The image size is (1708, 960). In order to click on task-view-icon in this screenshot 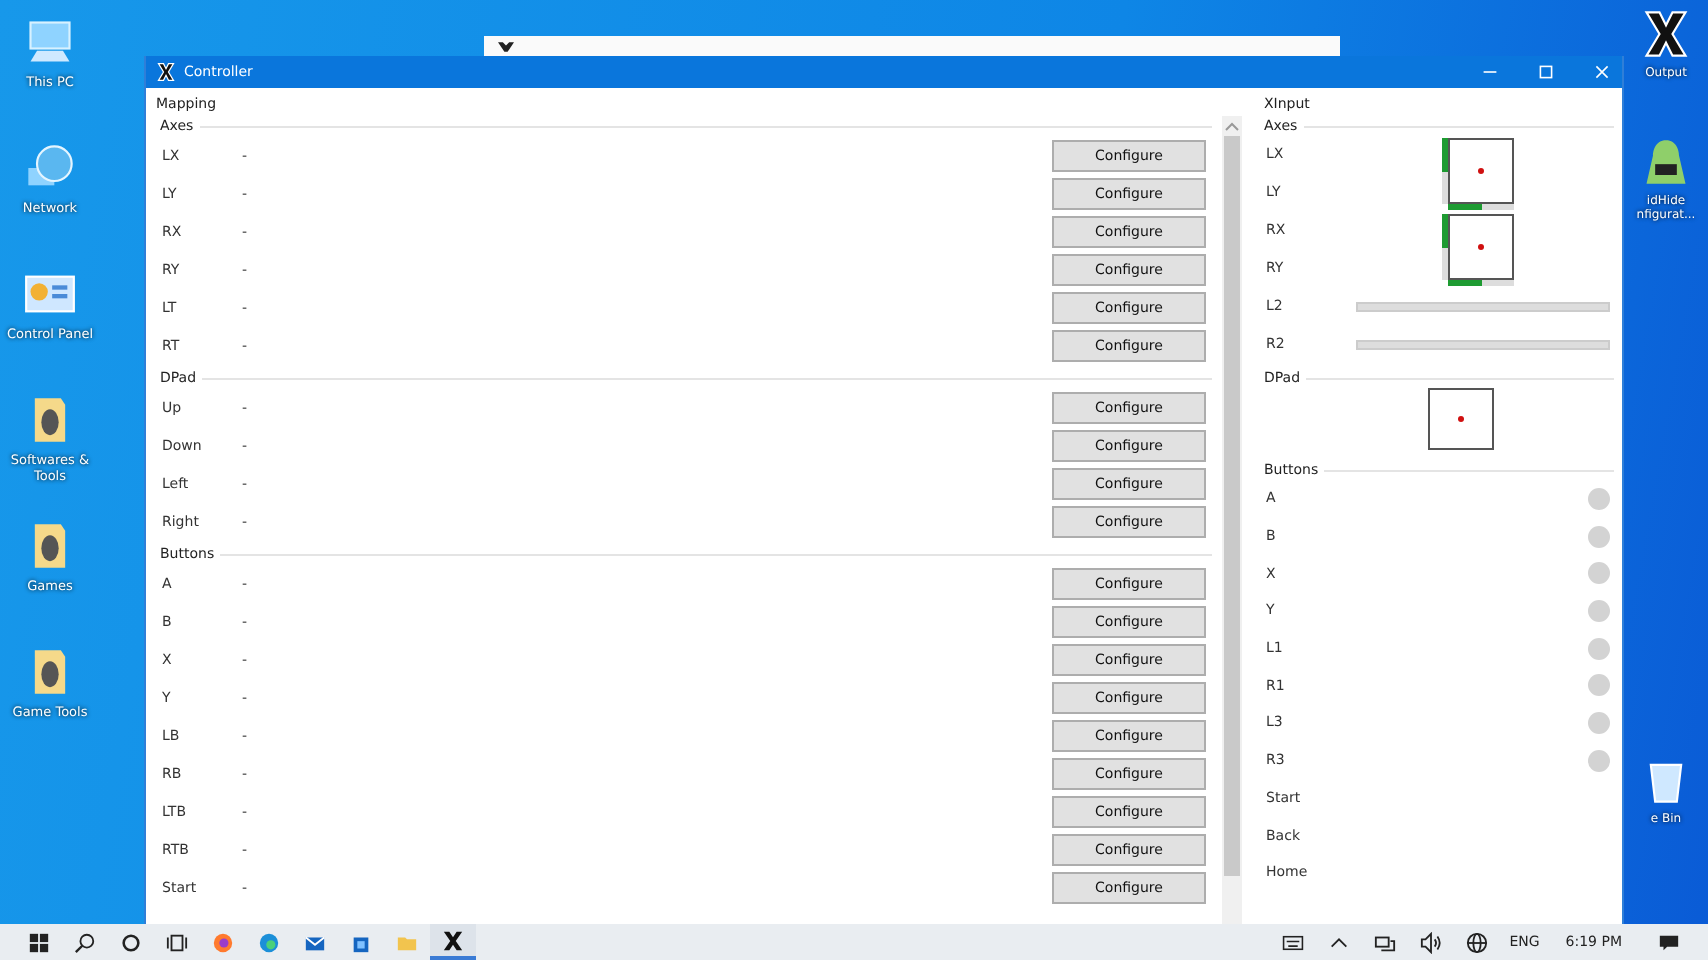, I will do `click(177, 942)`.